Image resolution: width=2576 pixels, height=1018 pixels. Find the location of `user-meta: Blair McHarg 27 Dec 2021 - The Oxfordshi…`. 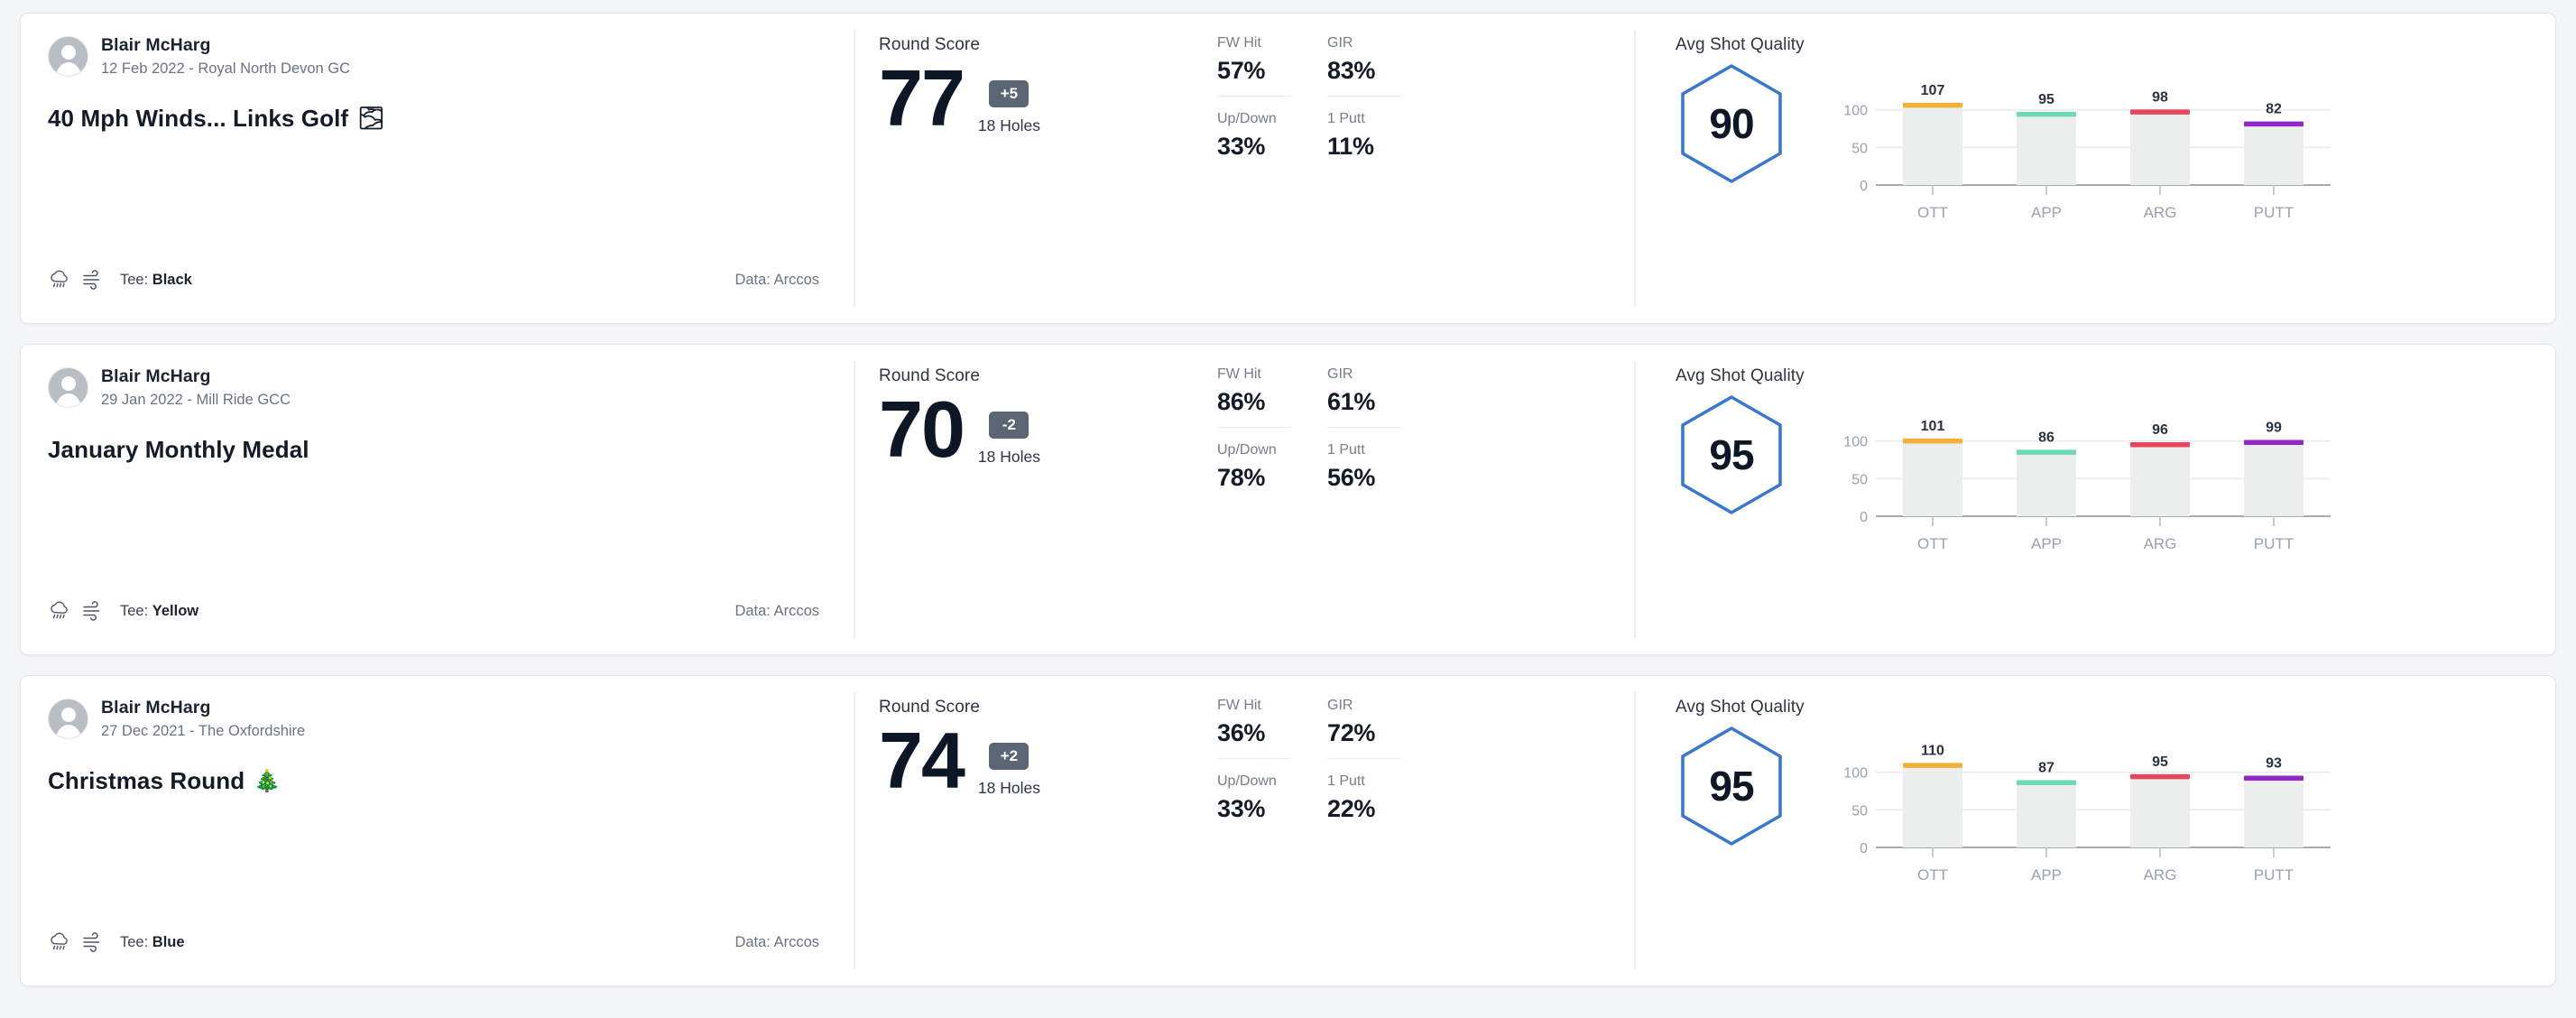

user-meta: Blair McHarg 27 Dec 2021 - The Oxfordshi… is located at coordinates (203, 719).